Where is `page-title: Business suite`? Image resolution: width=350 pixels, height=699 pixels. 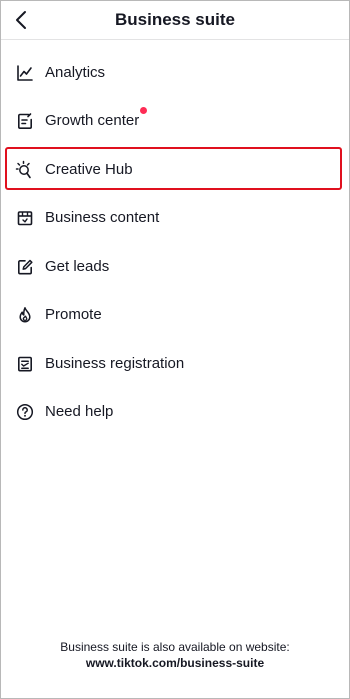 page-title: Business suite is located at coordinates (175, 19).